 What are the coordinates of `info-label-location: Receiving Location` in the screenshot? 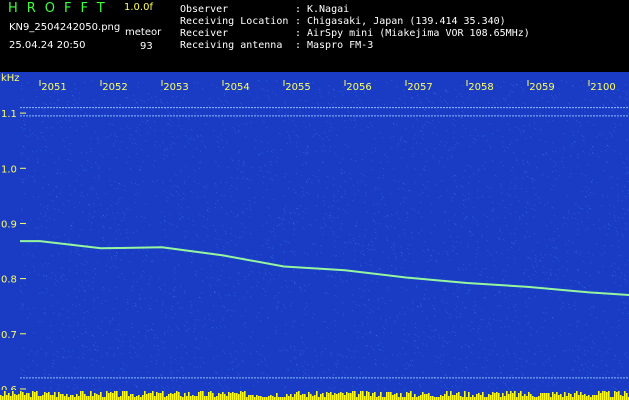 It's located at (234, 21).